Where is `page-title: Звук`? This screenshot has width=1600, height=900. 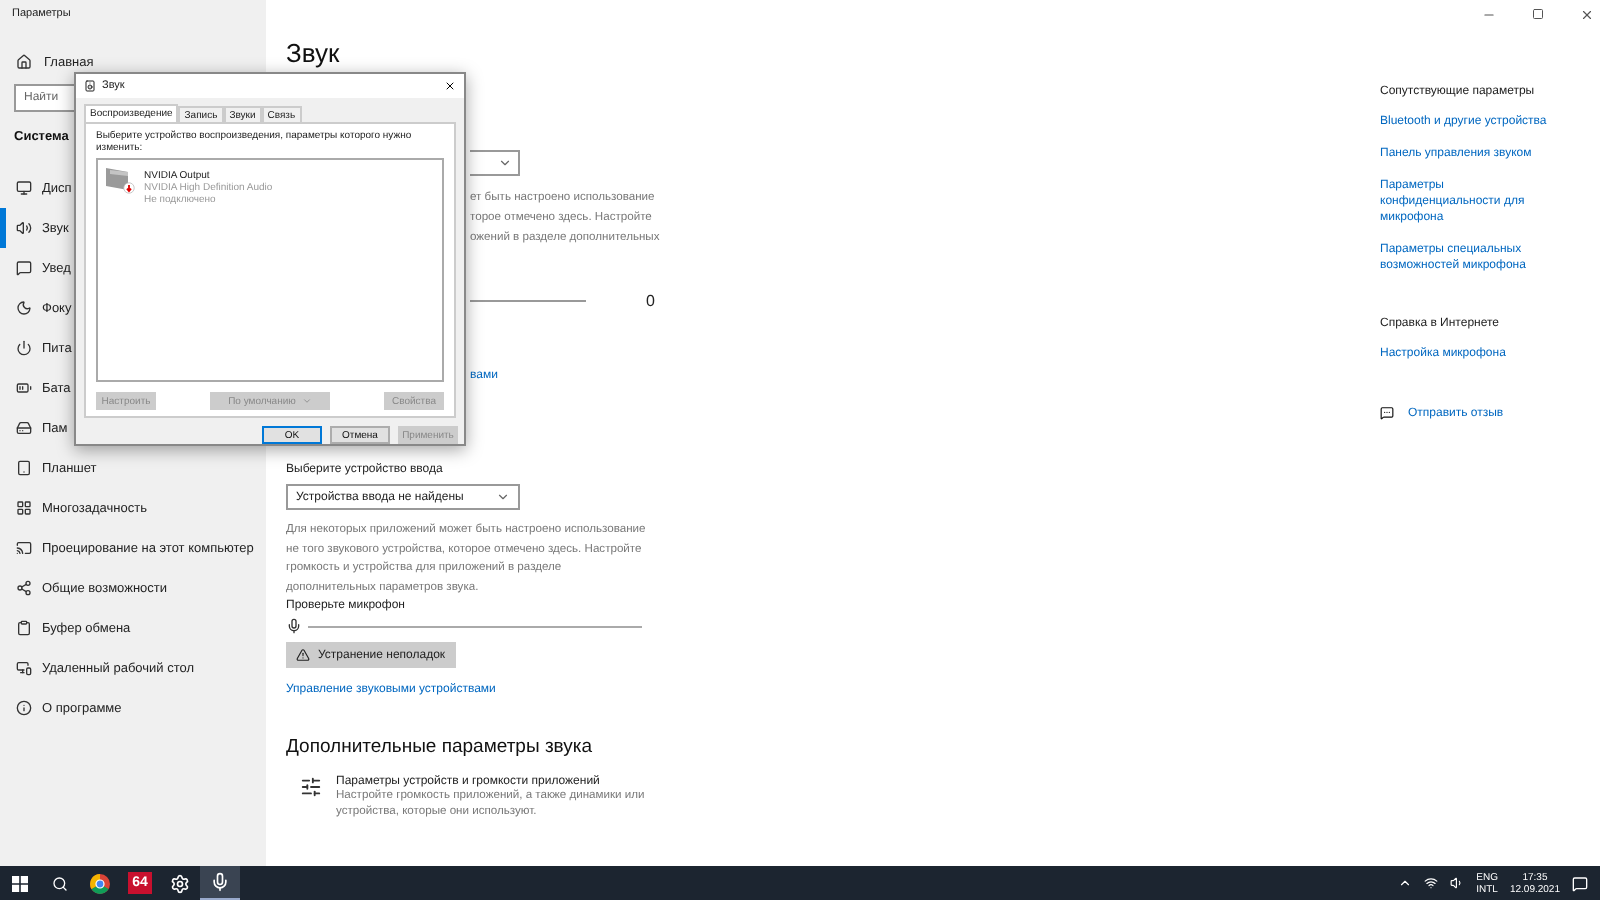 page-title: Звук is located at coordinates (313, 53).